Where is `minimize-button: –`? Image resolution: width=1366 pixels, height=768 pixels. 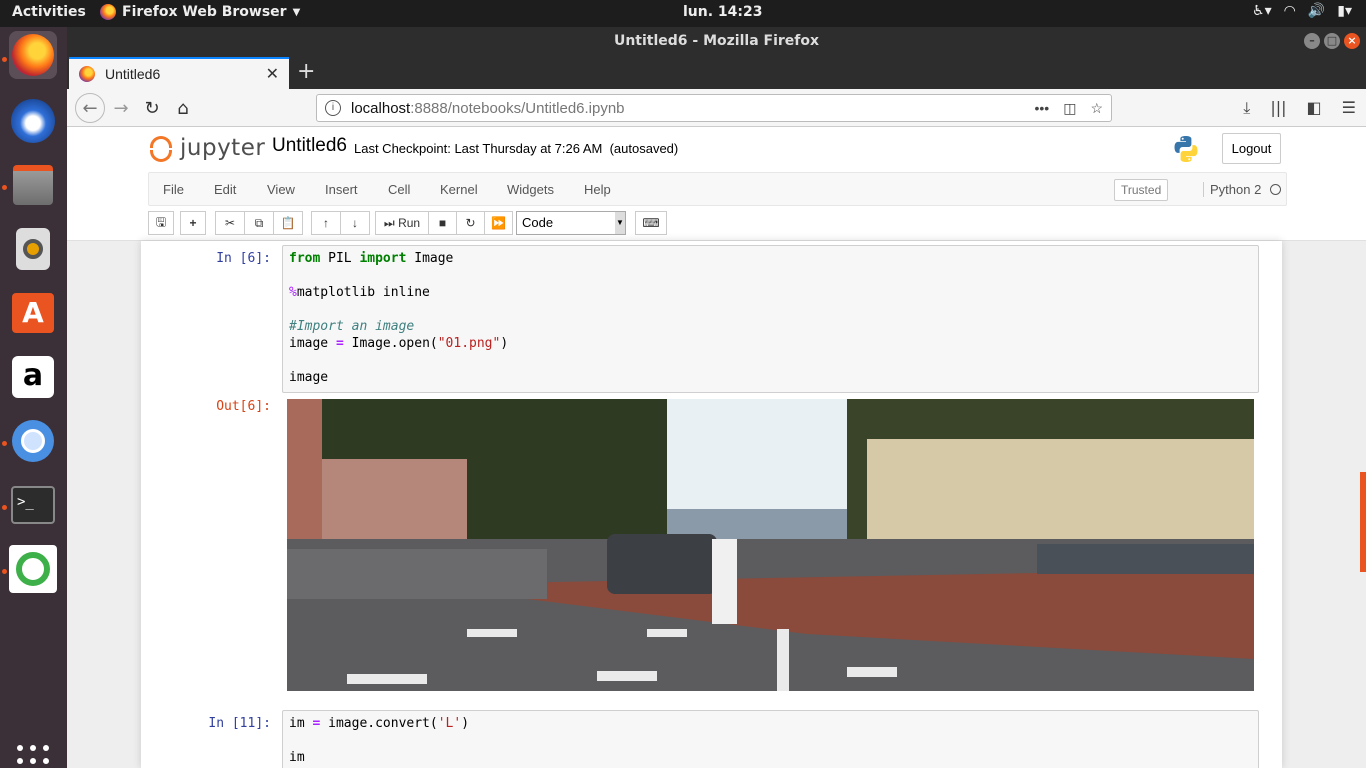
minimize-button: – is located at coordinates (1312, 41).